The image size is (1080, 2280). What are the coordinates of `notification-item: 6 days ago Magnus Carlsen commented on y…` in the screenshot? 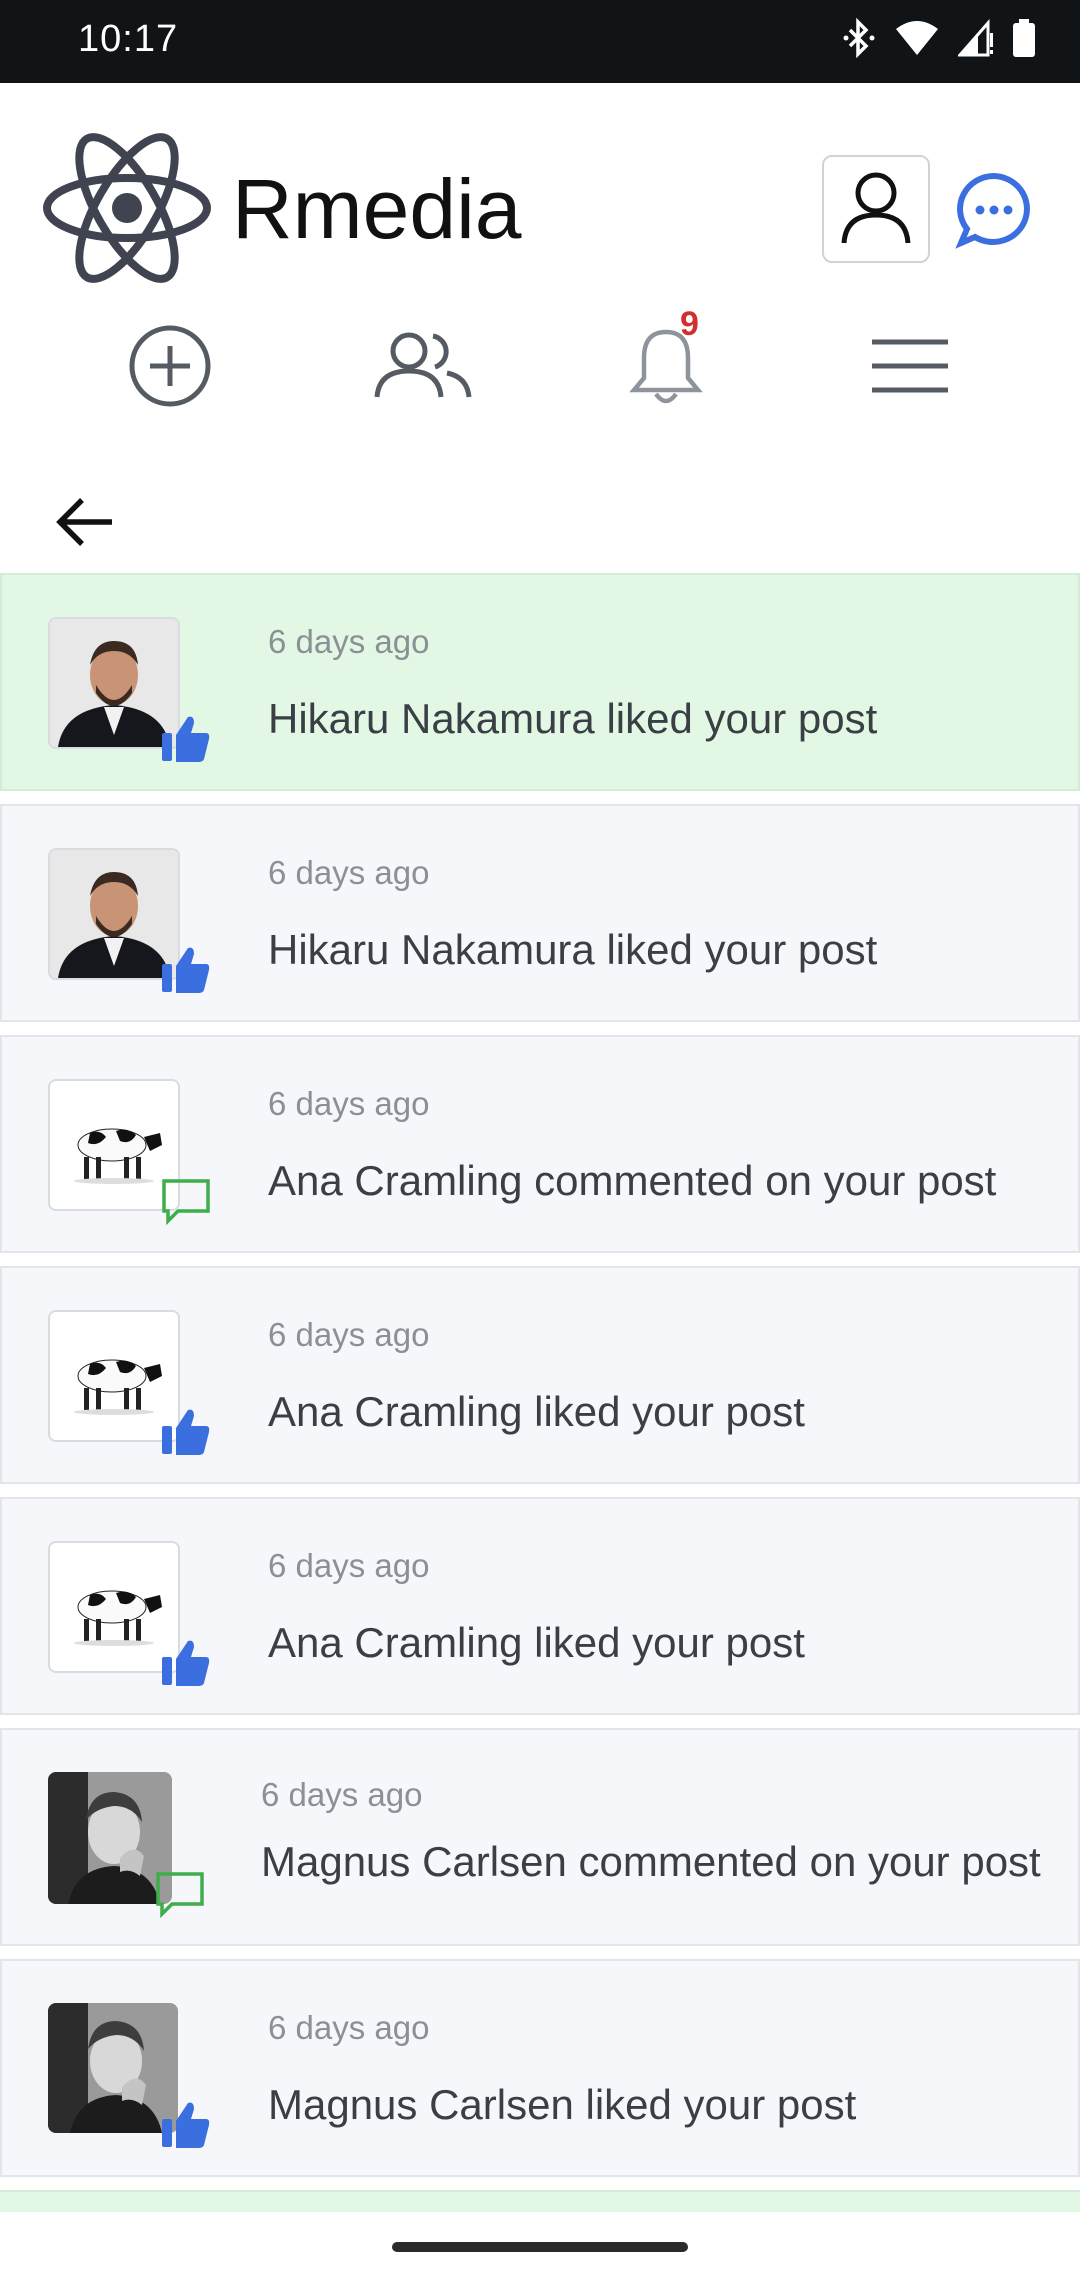 It's located at (540, 1837).